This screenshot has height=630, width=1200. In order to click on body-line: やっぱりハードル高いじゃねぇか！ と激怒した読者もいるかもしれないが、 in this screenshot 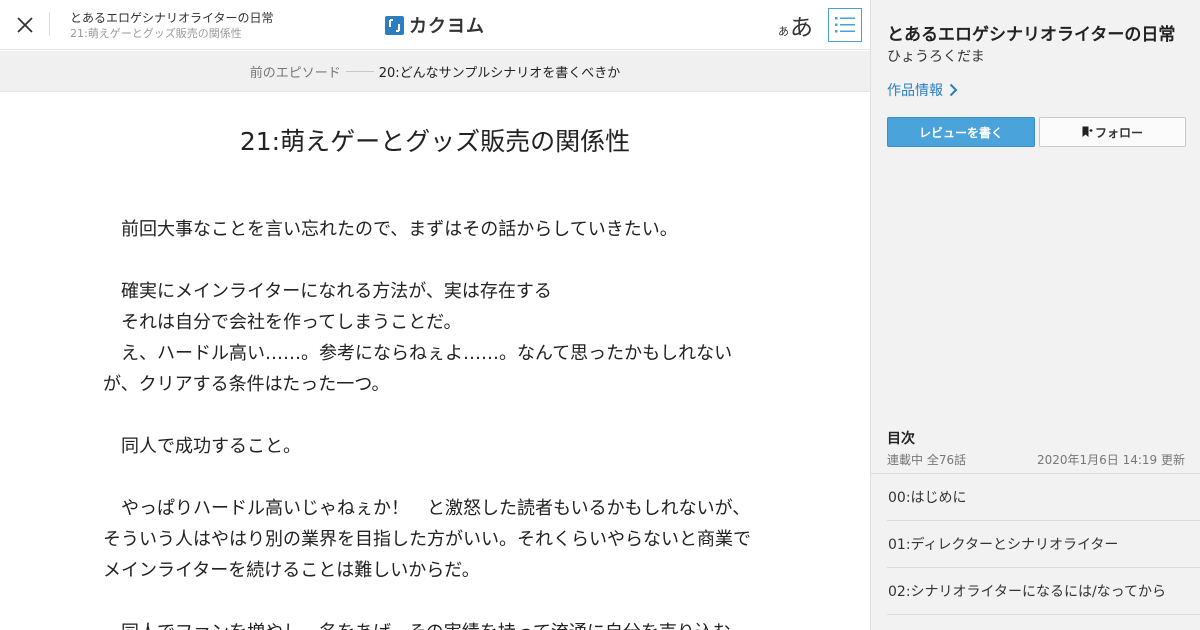, I will do `click(427, 508)`.